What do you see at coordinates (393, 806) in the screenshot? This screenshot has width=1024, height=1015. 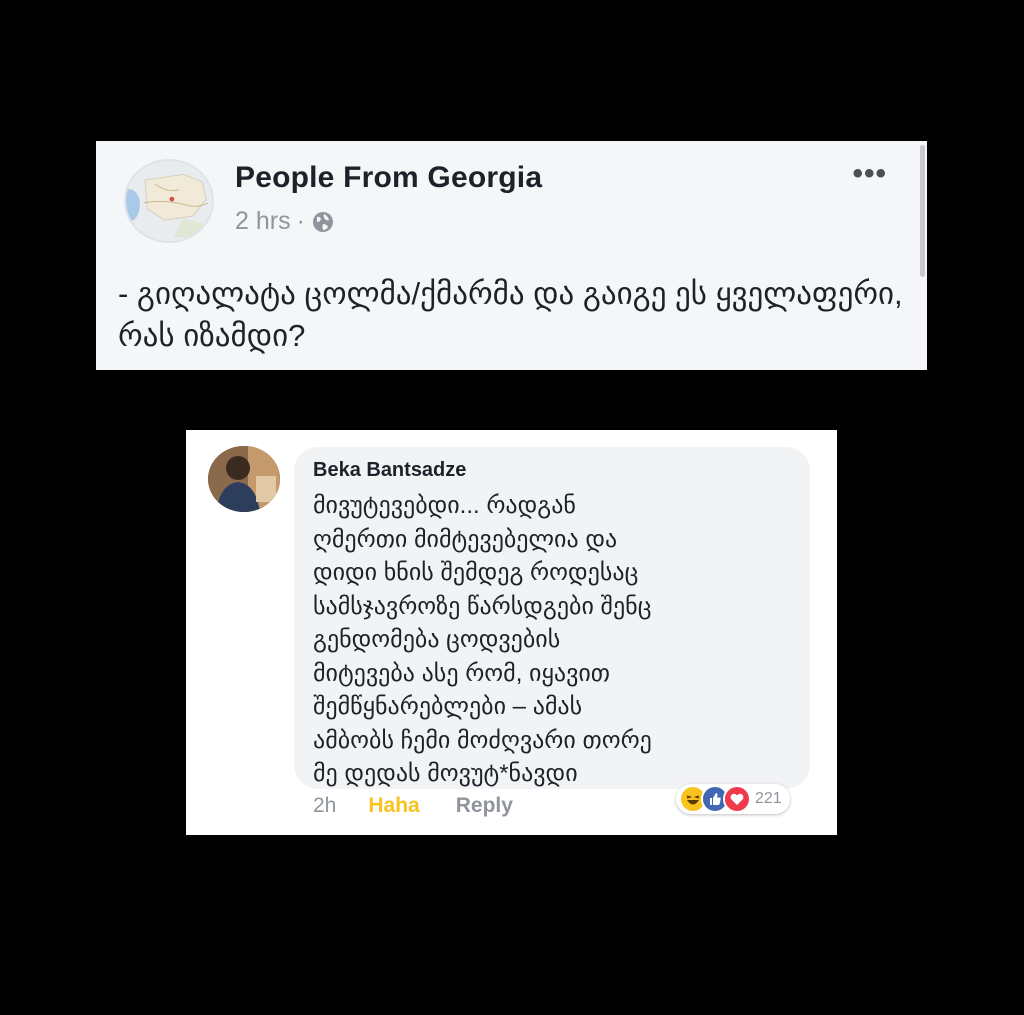 I see `haha-reaction-button: Haha` at bounding box center [393, 806].